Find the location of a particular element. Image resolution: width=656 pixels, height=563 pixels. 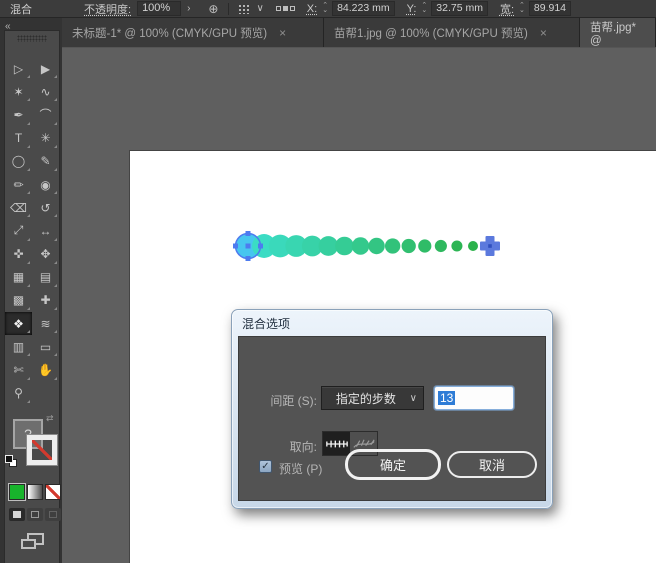

x-label: X: is located at coordinates (312, 9).